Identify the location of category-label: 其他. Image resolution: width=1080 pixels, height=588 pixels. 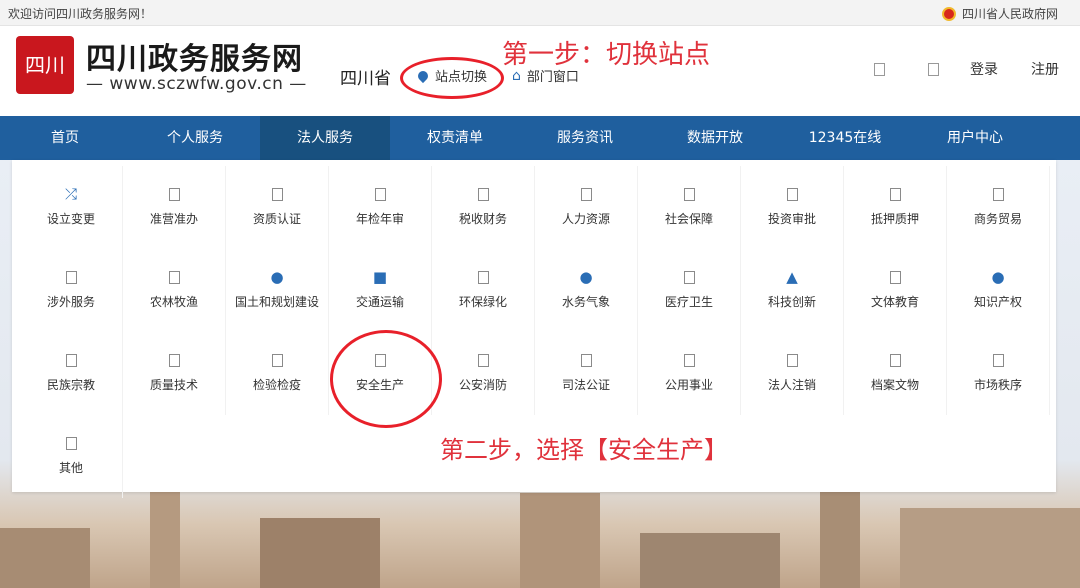
(70, 468).